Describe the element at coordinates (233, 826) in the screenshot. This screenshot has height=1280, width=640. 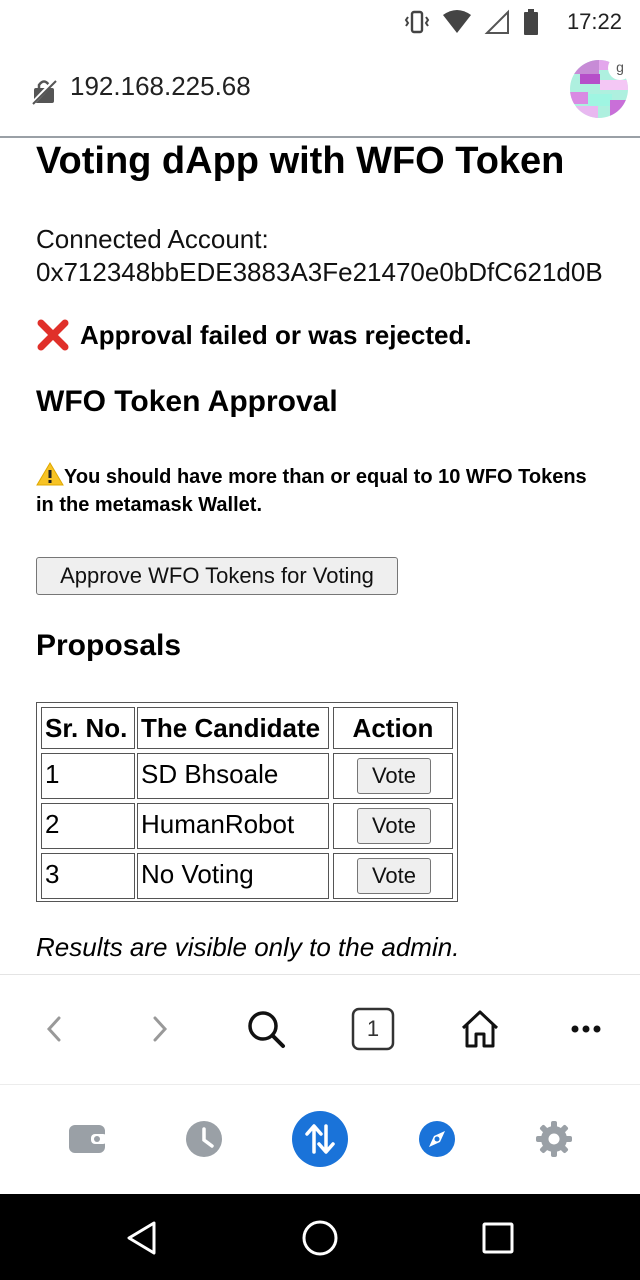
I see `table-cell-candidate: HumanRobot` at that location.